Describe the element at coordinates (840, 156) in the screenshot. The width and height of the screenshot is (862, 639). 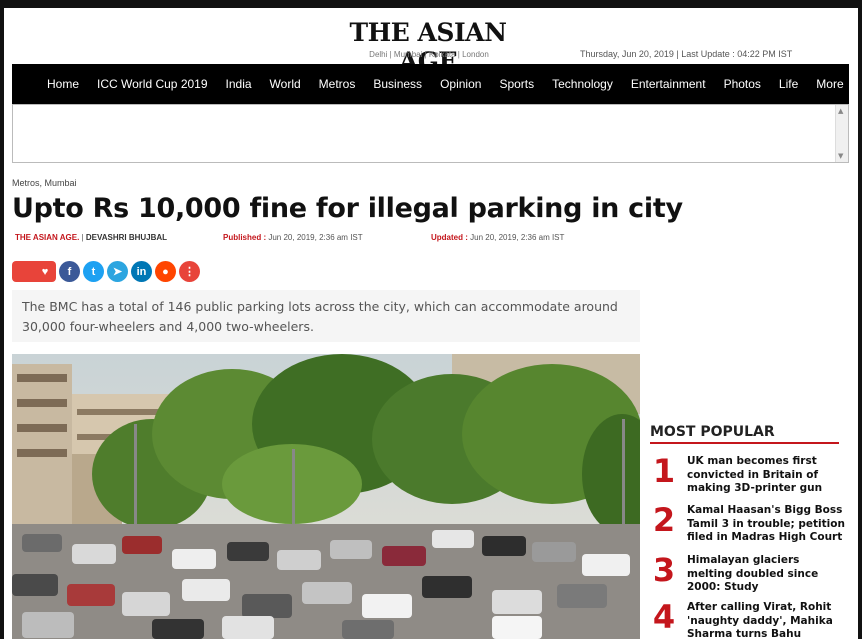
I see `scroll-down-icon: ▼` at that location.